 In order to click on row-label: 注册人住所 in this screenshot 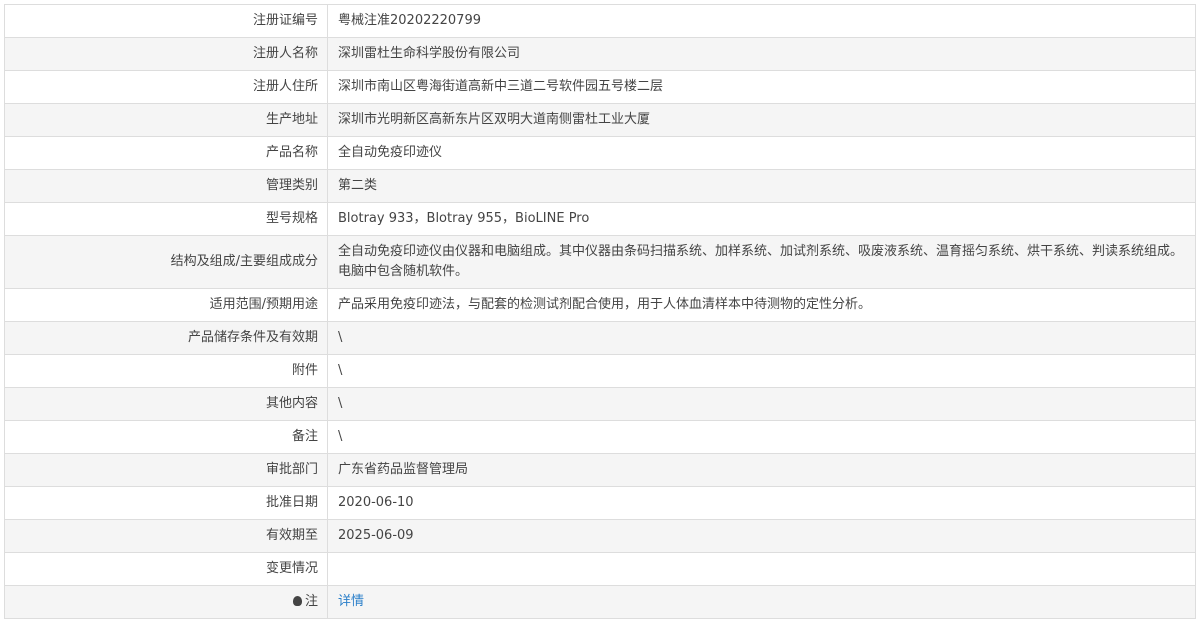, I will do `click(166, 87)`.